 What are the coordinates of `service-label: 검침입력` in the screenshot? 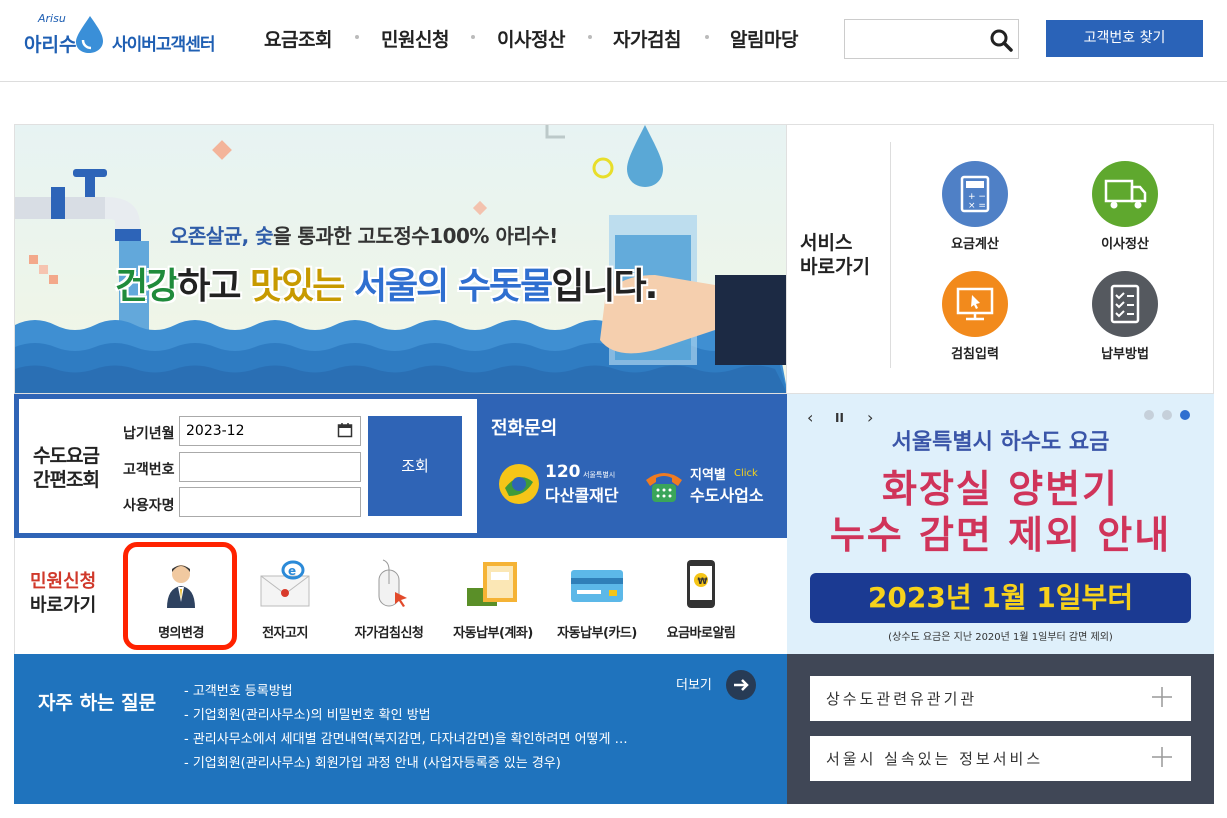 It's located at (975, 354).